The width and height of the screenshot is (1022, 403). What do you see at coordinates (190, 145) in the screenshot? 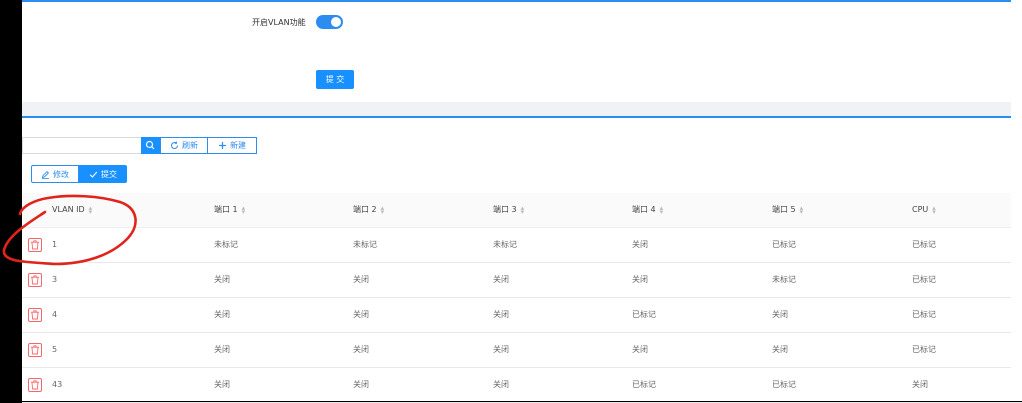
I see `refresh-label: 刷新` at bounding box center [190, 145].